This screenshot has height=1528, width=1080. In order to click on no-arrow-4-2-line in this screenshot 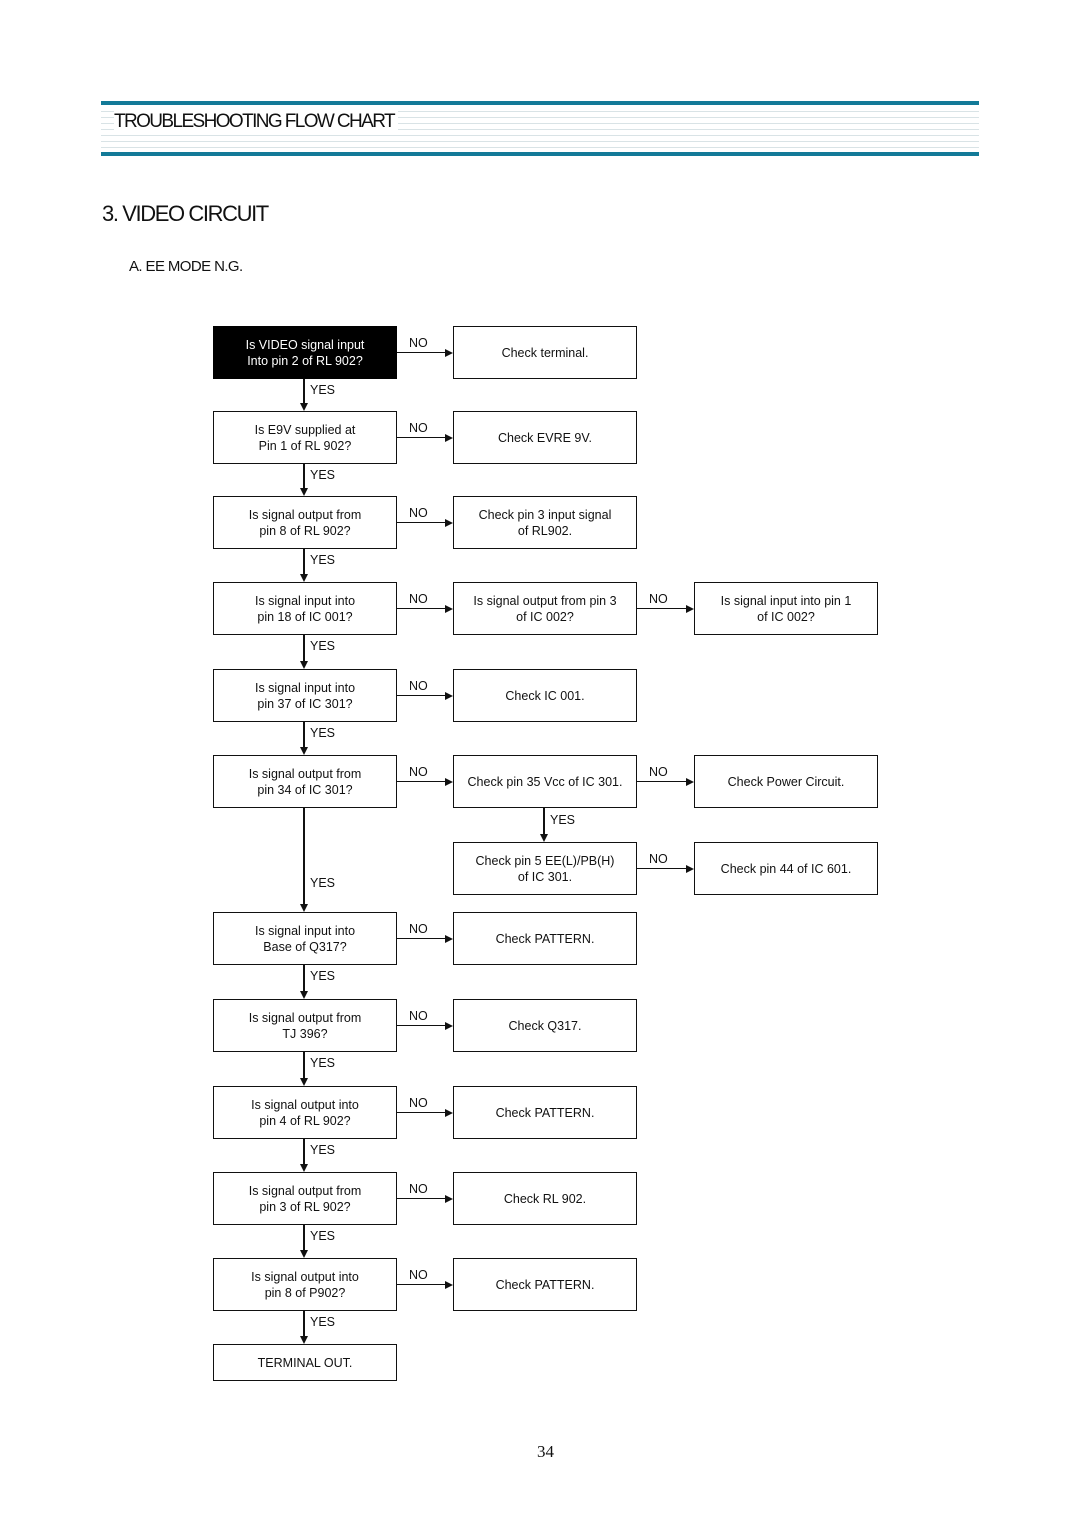, I will do `click(662, 608)`.